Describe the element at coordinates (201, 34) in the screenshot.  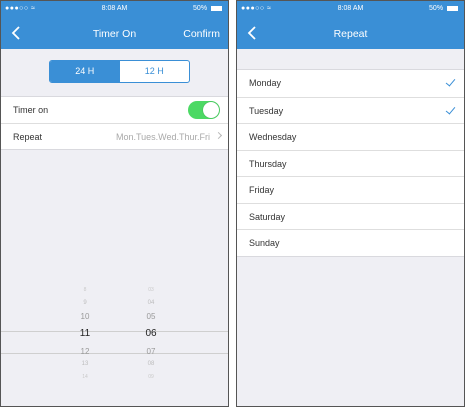
I see `confirm-button: Confirm` at that location.